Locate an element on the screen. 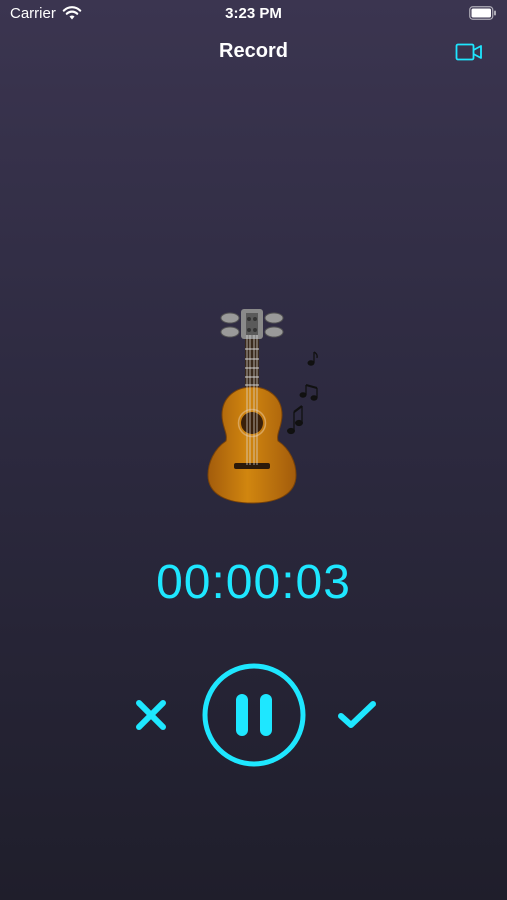 This screenshot has width=507, height=900. pause-icon is located at coordinates (254, 715).